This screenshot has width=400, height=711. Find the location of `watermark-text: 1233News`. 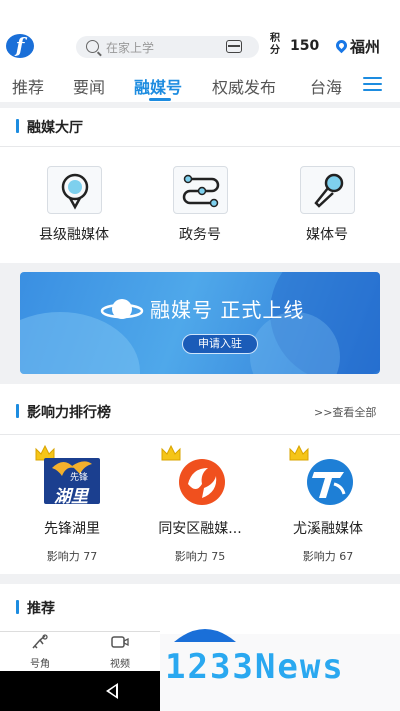

watermark-text: 1233News is located at coordinates (255, 667).